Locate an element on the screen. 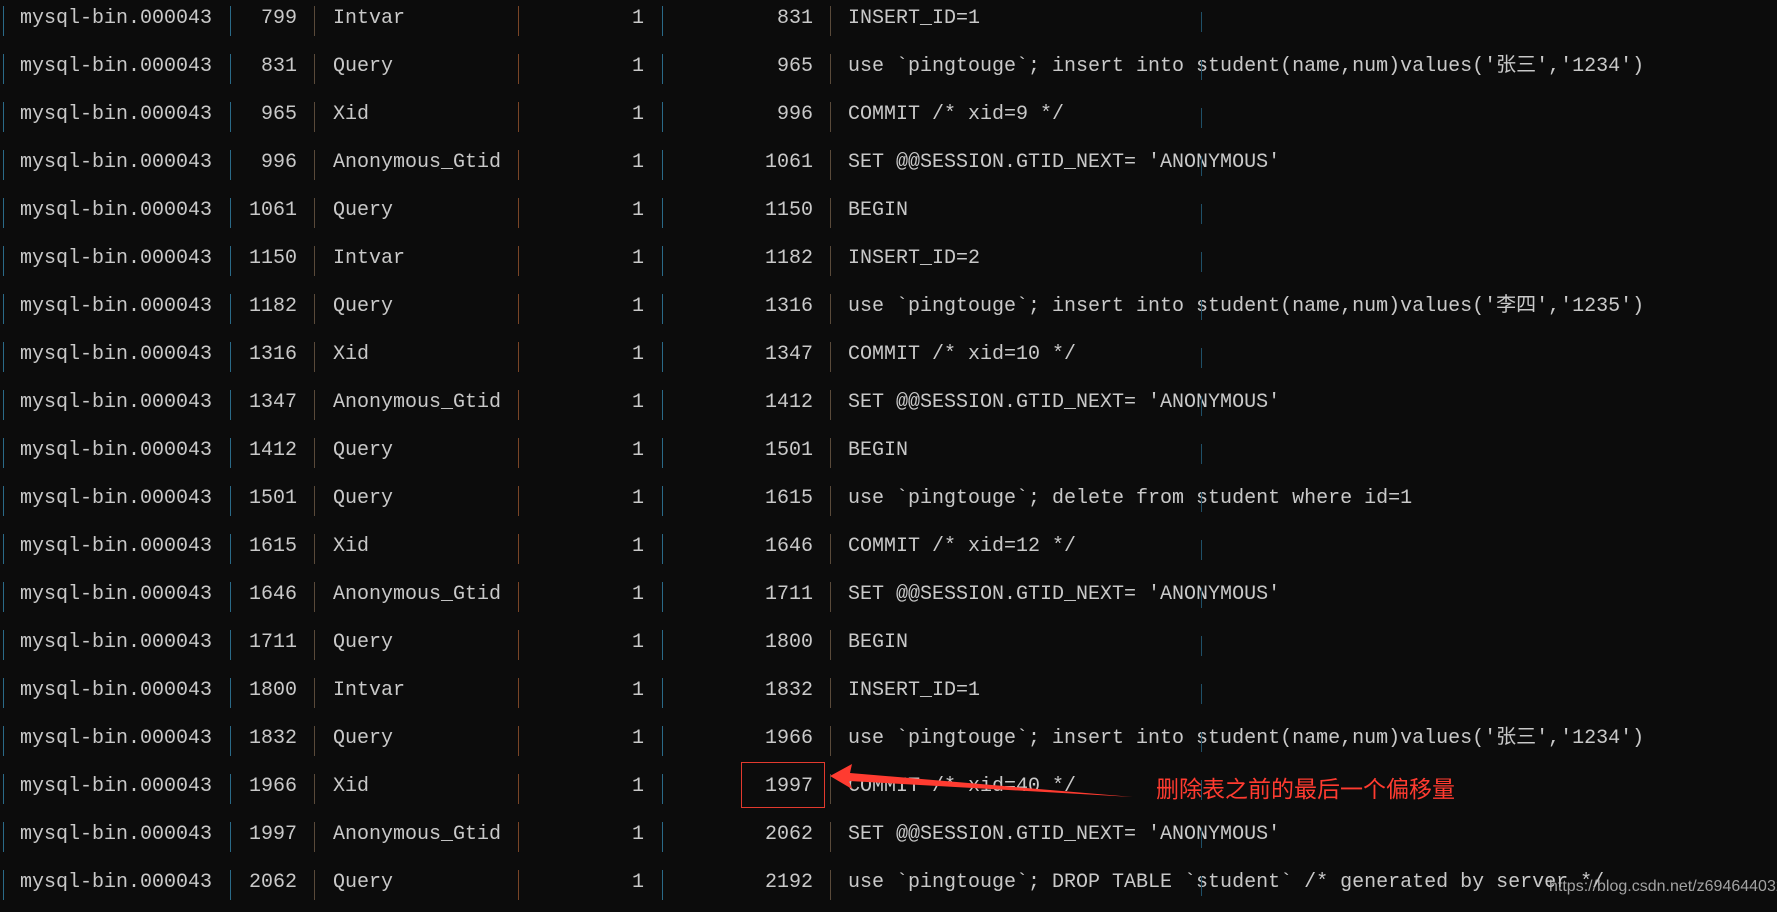 The image size is (1777, 912). arrow-icon is located at coordinates (981, 780).